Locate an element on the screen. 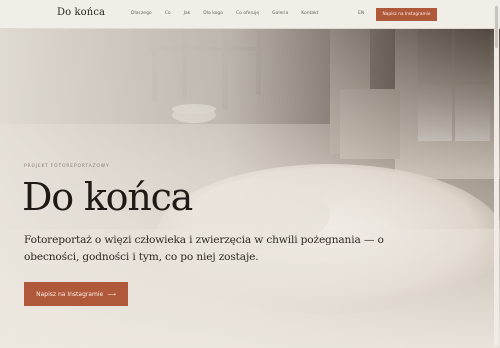 The width and height of the screenshot is (500, 348). language-switch: EN is located at coordinates (361, 13).